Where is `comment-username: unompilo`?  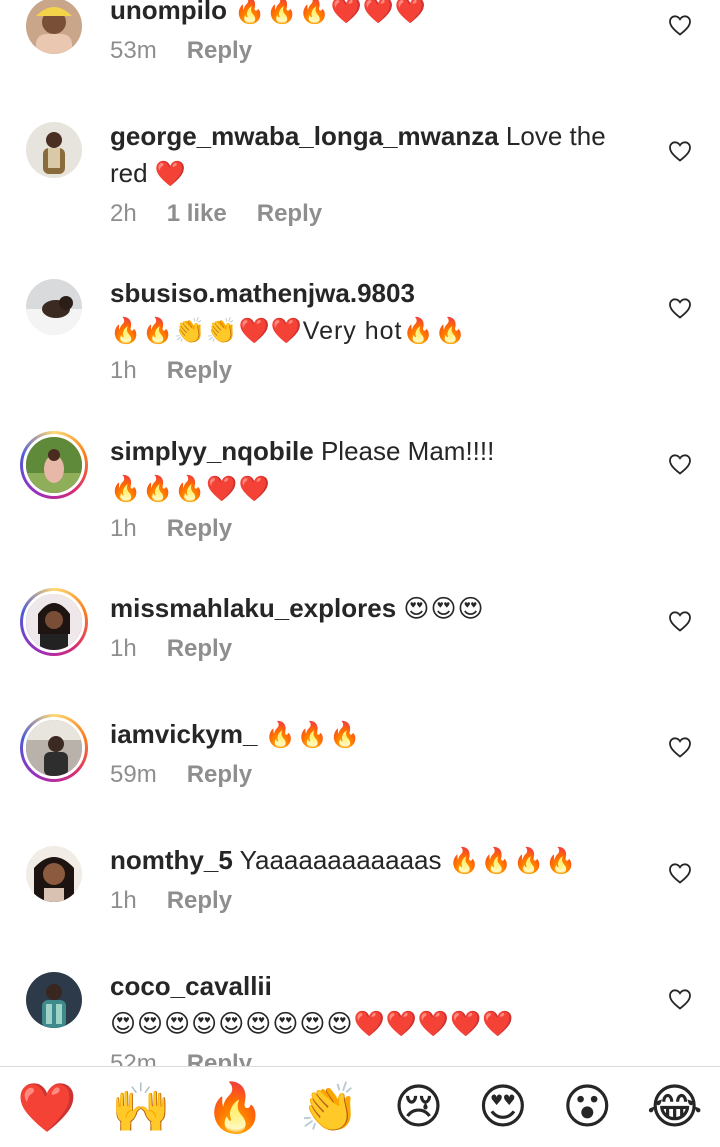 comment-username: unompilo is located at coordinates (168, 12).